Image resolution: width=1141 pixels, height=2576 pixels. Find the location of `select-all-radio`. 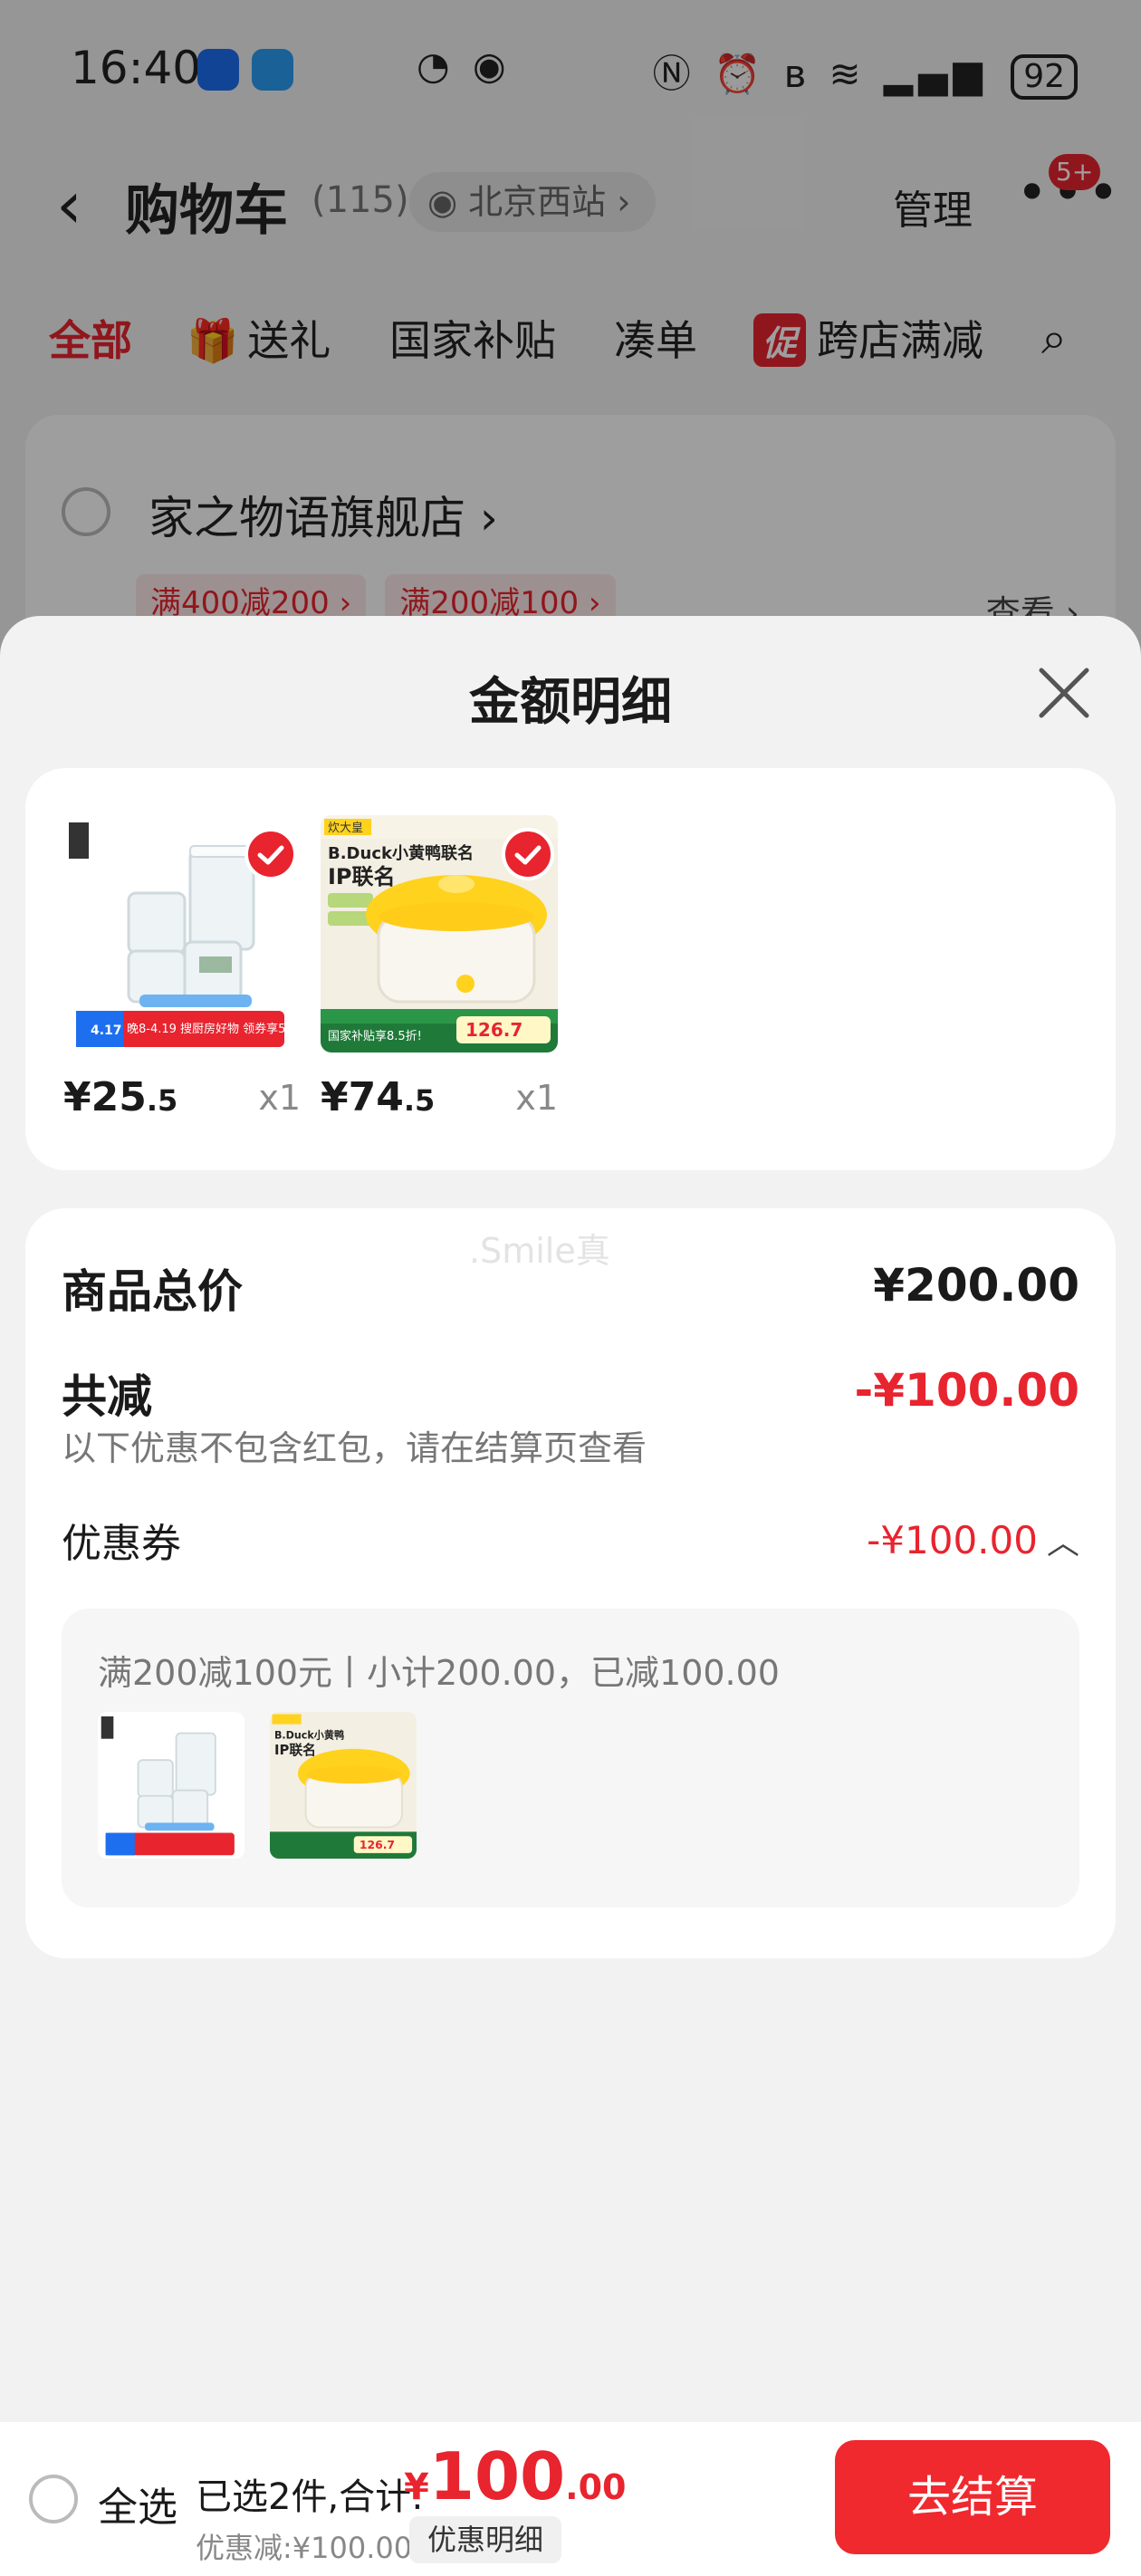

select-all-radio is located at coordinates (53, 2499).